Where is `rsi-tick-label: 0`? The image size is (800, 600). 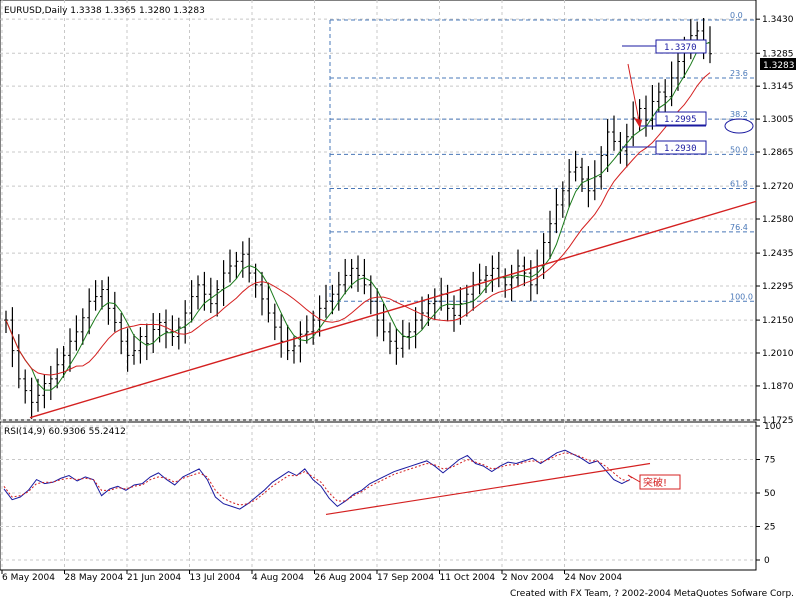
rsi-tick-label: 0 is located at coordinates (767, 561).